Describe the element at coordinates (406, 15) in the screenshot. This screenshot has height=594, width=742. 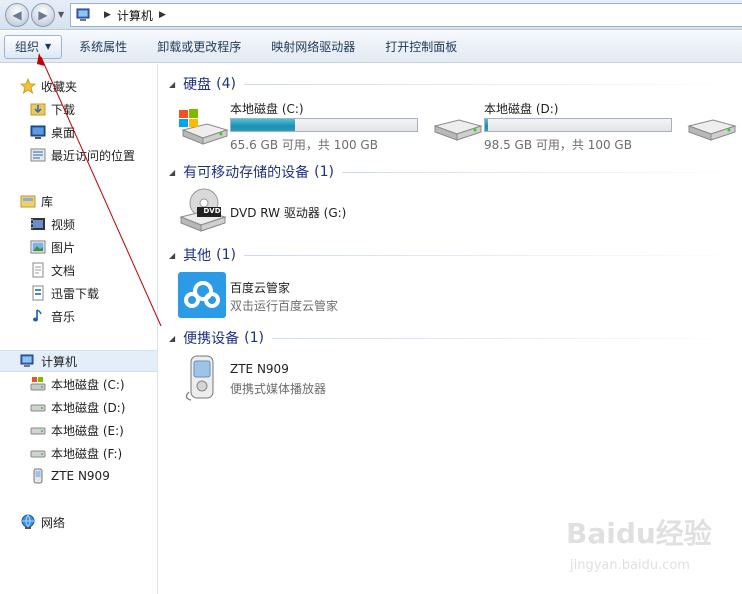
I see `address-field: ▶ 计算机 ▶` at that location.